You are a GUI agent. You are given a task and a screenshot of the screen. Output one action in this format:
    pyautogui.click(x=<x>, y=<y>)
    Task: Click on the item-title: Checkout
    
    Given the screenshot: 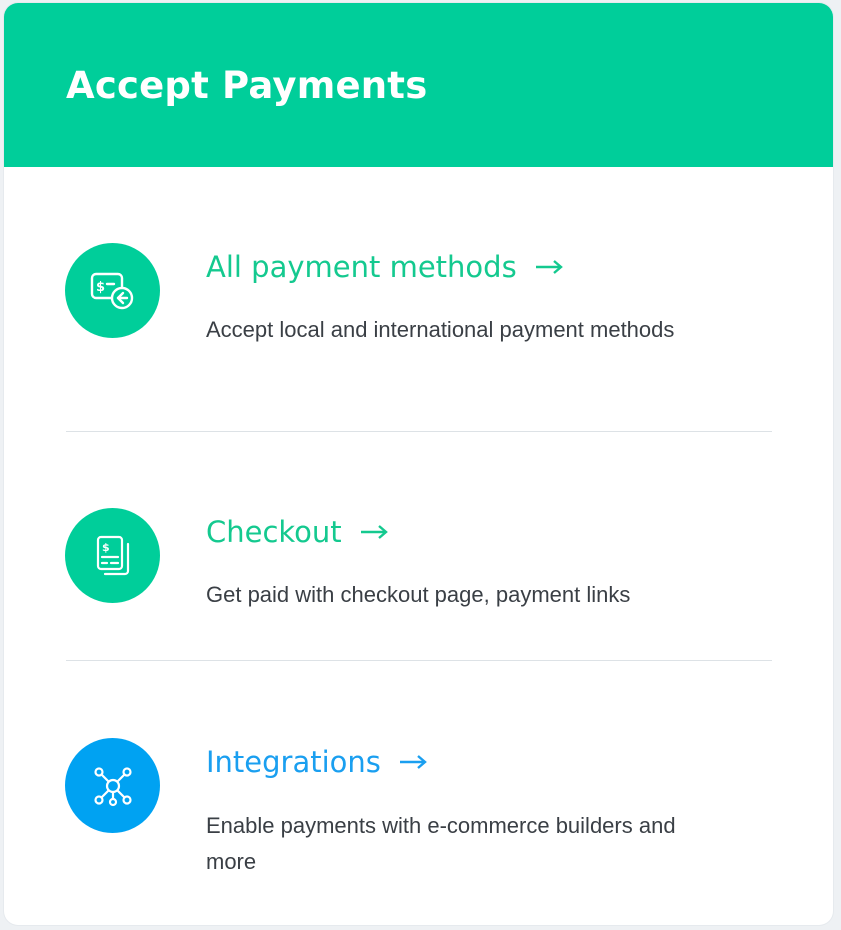 What is the action you would take?
    pyautogui.click(x=274, y=532)
    